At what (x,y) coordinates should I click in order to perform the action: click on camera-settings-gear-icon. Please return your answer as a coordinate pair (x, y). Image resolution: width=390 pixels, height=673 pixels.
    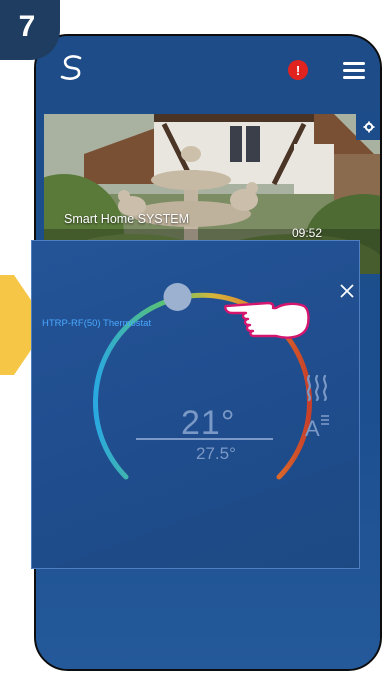
    Looking at the image, I should click on (368, 127).